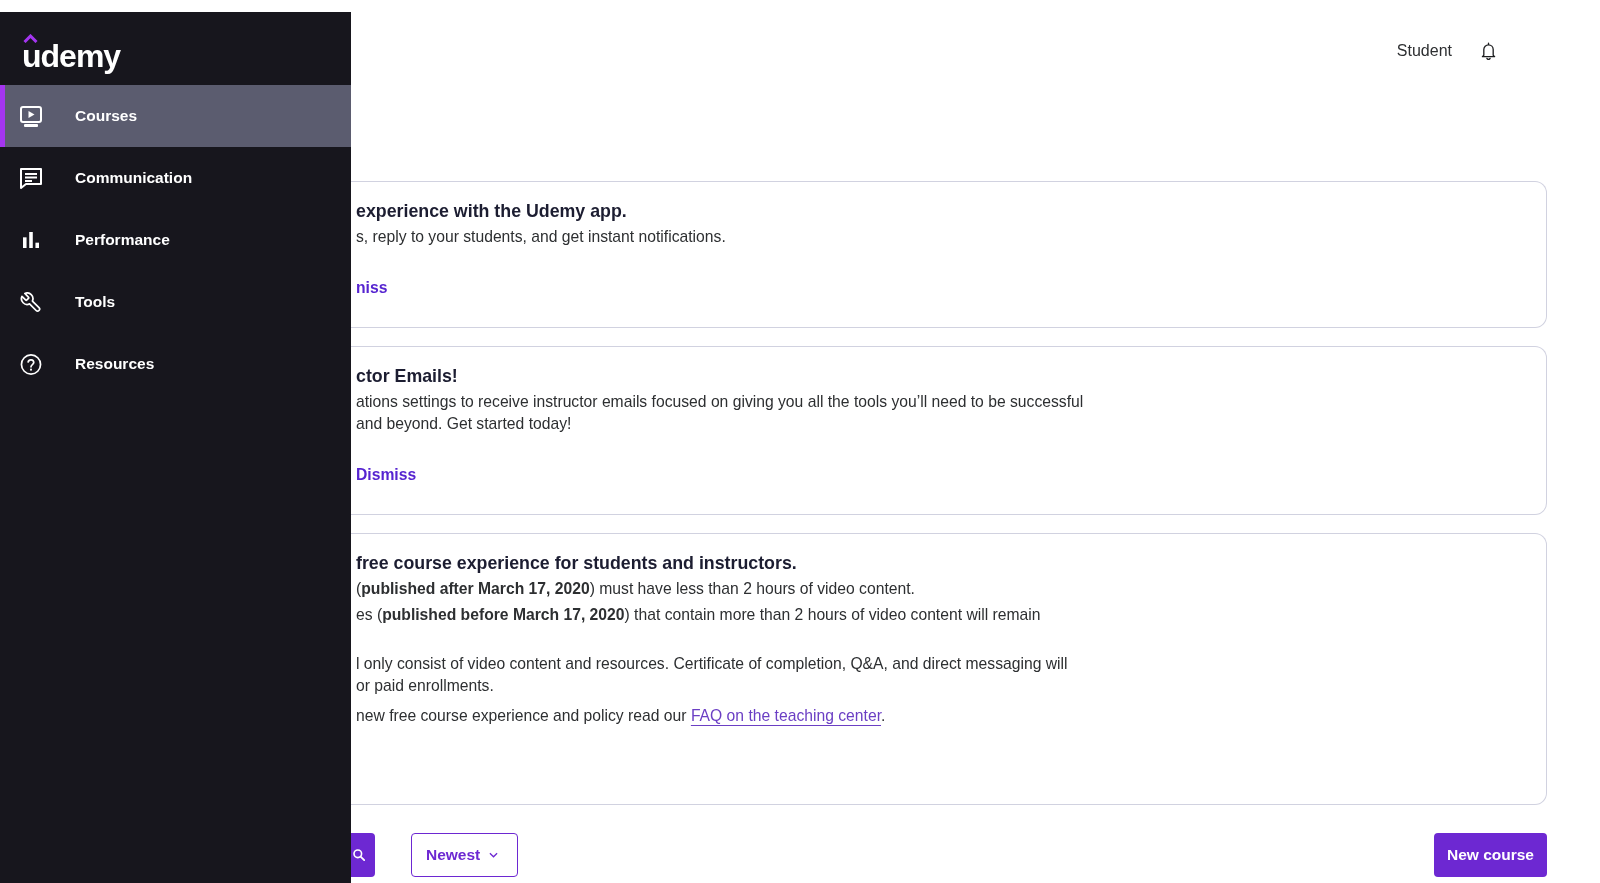 The image size is (1600, 883). Describe the element at coordinates (175, 240) in the screenshot. I see `sidebar-item: Performance` at that location.